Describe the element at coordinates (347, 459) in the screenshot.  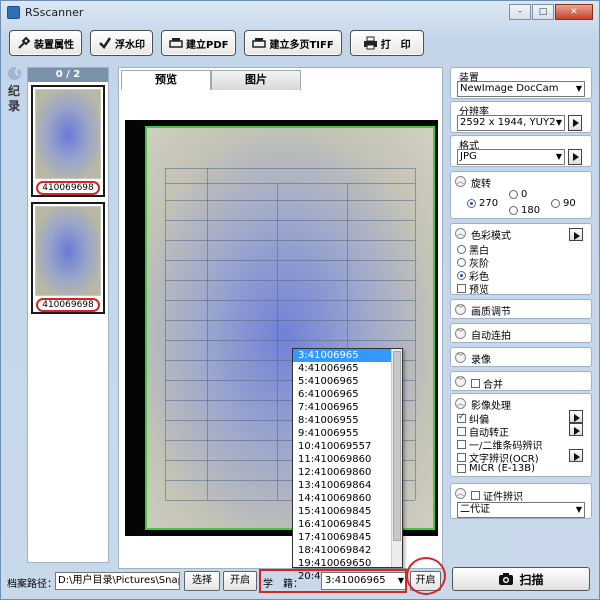
I see `dropdown-option: 11:410069860` at that location.